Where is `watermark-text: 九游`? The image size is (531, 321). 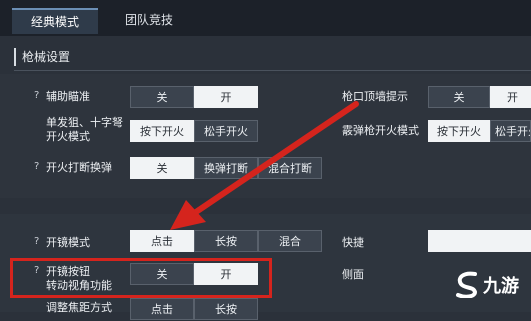 watermark-text: 九游 is located at coordinates (501, 286).